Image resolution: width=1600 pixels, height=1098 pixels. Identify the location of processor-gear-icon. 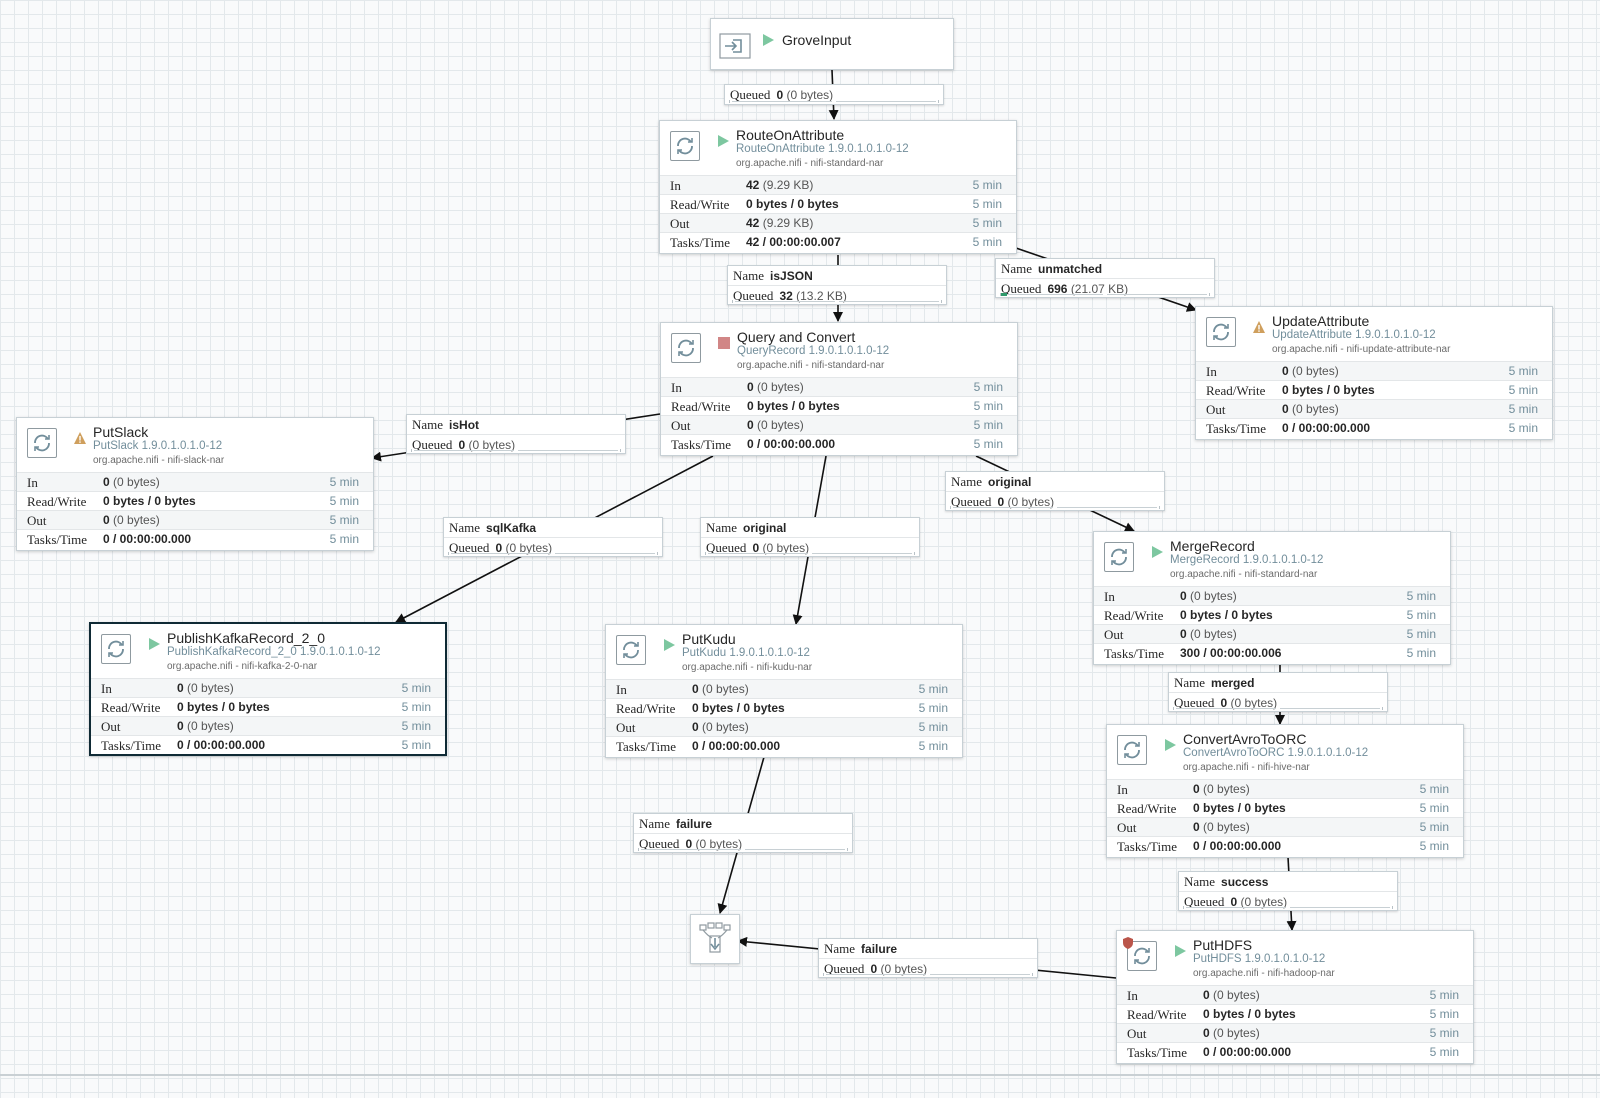
(116, 649).